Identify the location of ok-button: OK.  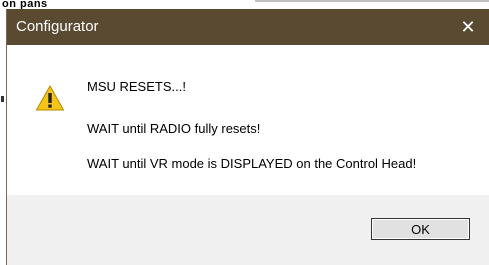
(420, 229).